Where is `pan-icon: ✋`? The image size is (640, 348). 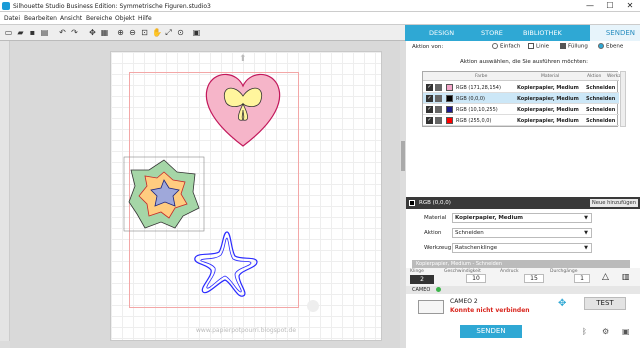
pan-icon: ✋ is located at coordinates (157, 32).